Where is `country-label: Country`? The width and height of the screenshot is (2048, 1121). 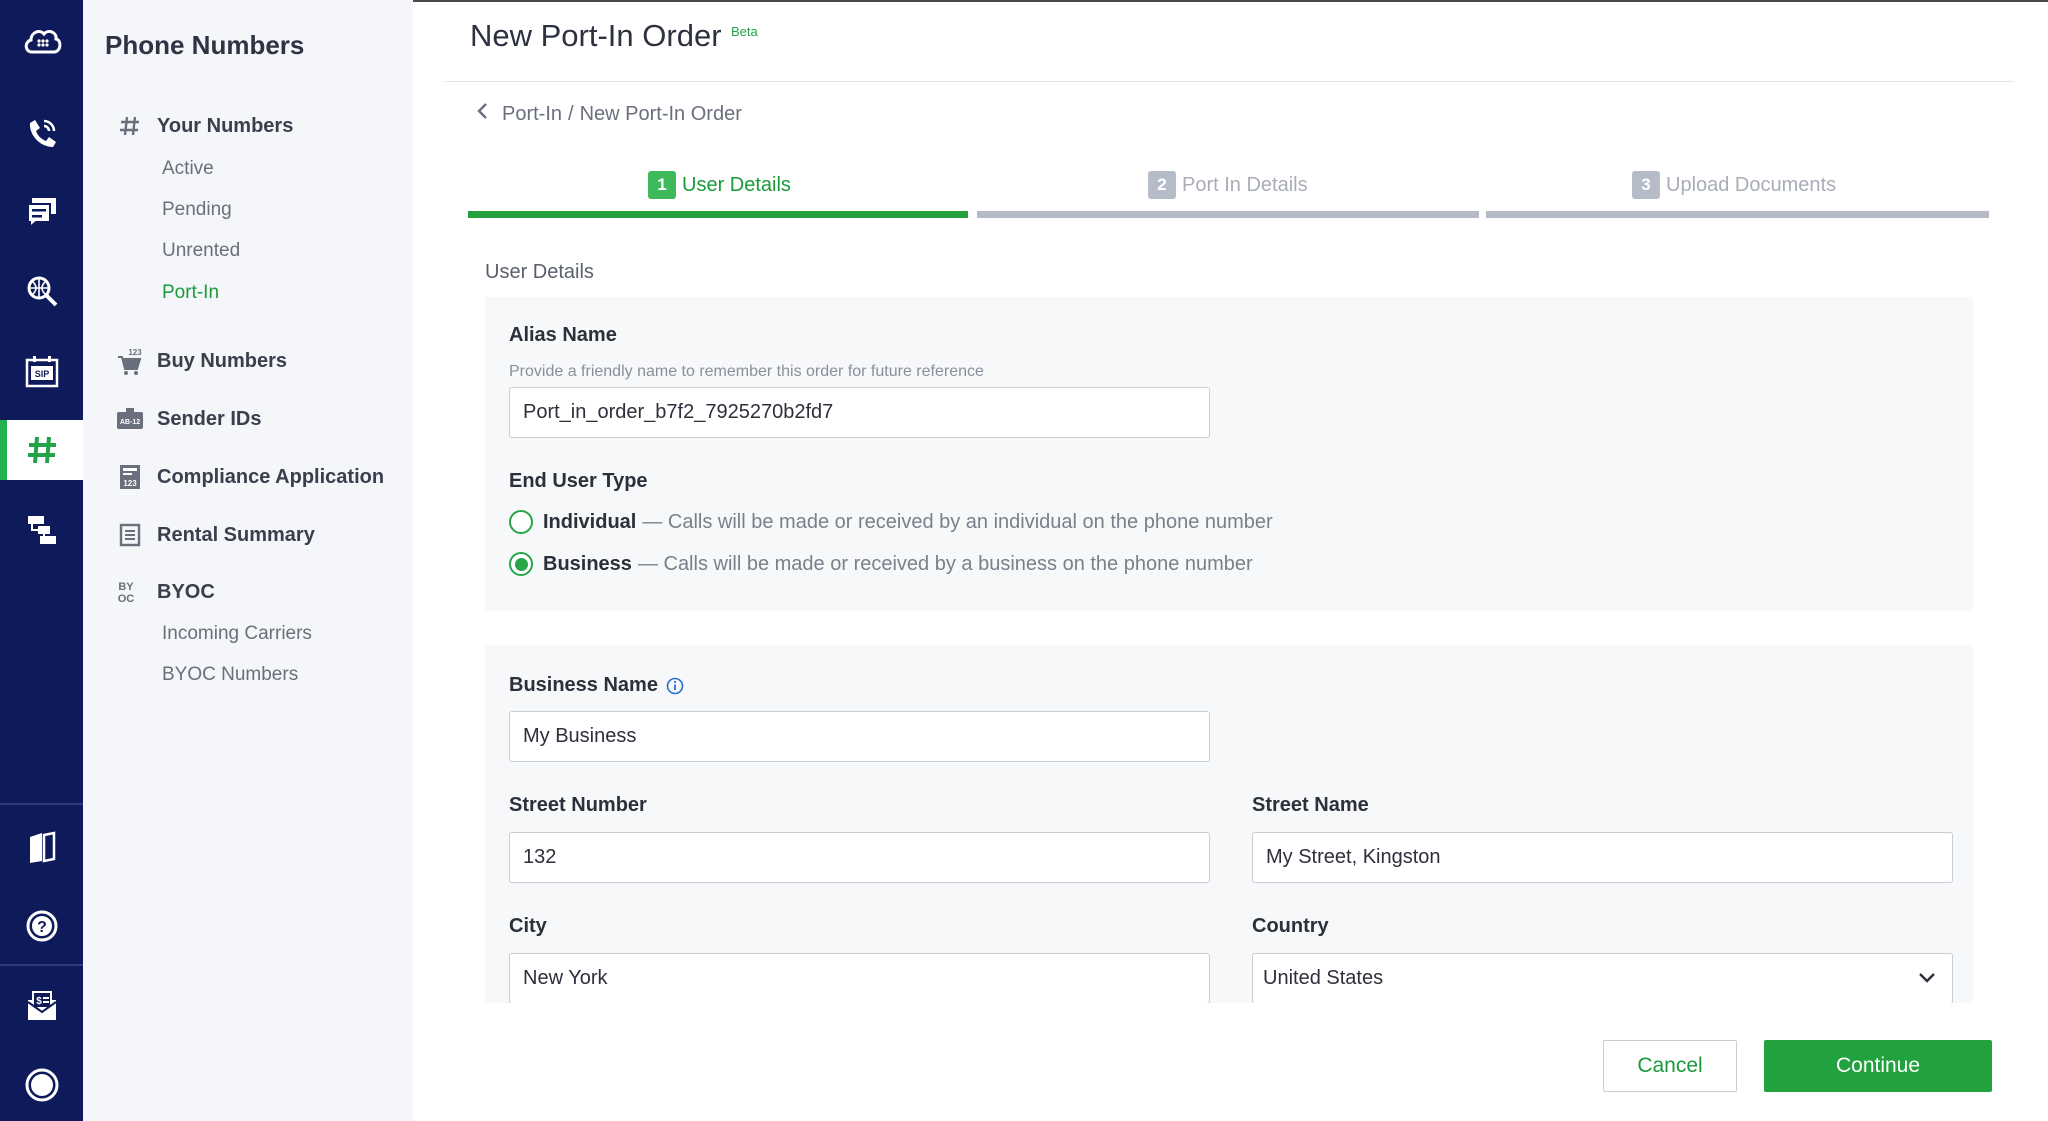 country-label: Country is located at coordinates (1290, 926).